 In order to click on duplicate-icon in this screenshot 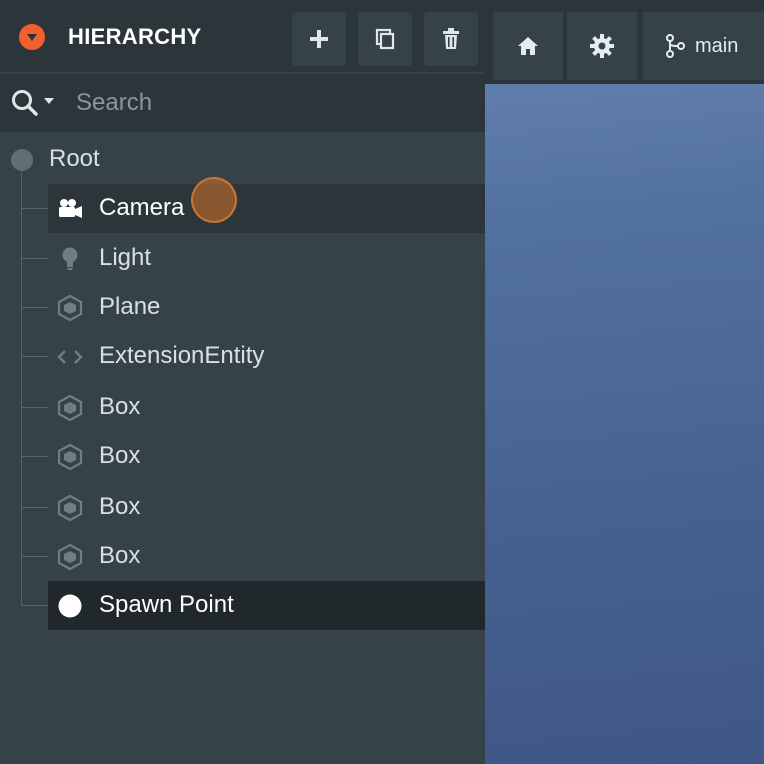, I will do `click(385, 39)`.